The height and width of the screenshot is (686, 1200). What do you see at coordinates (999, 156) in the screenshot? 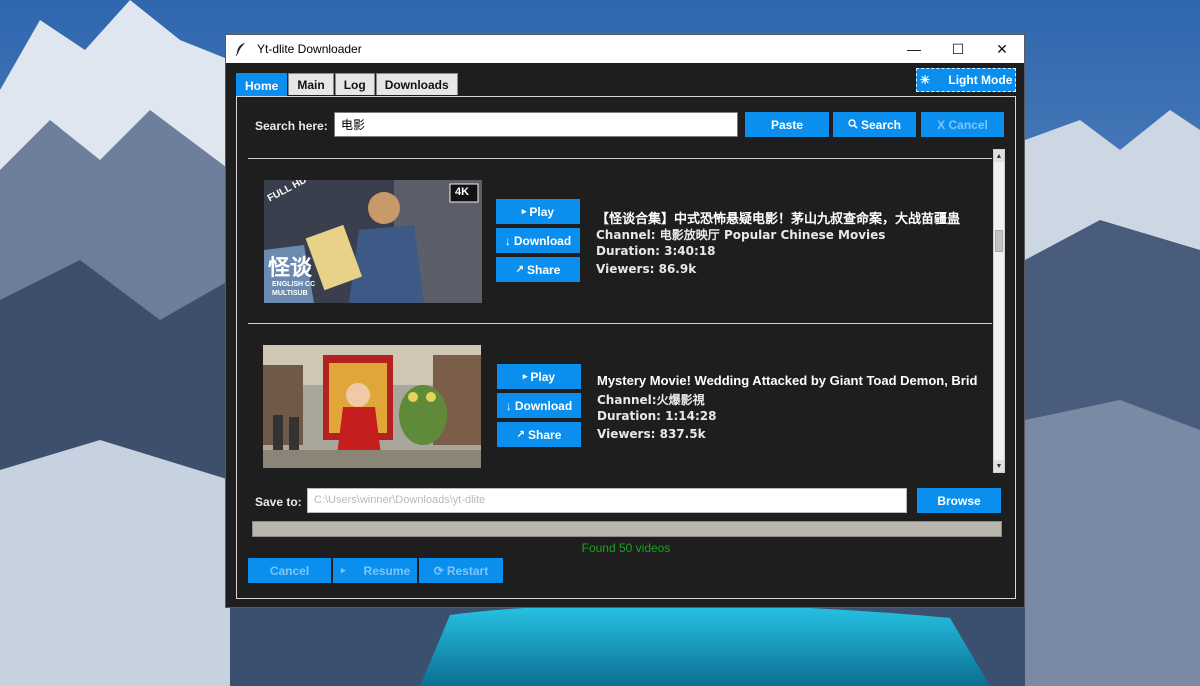
I see `scroll-up-icon: ▲` at bounding box center [999, 156].